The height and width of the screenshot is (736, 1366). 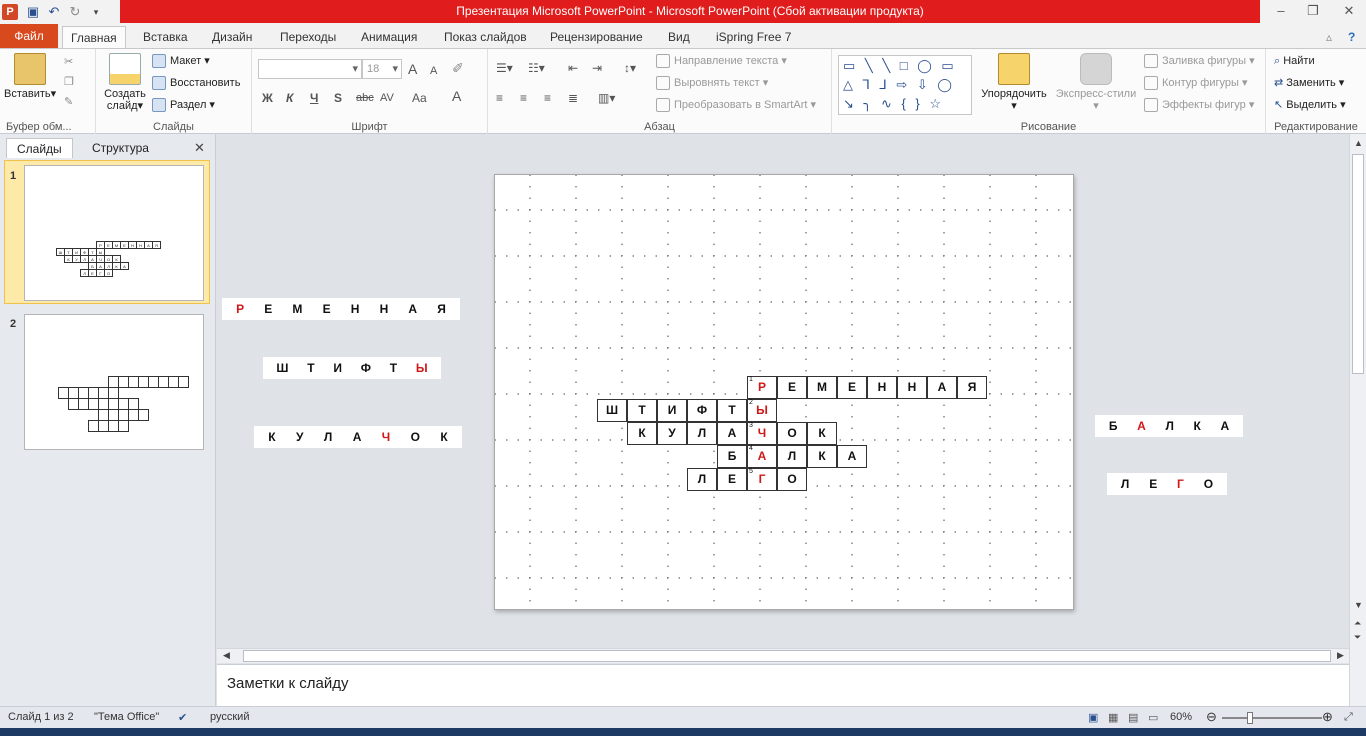 I want to click on crossword-cell: 4А, so click(x=762, y=456).